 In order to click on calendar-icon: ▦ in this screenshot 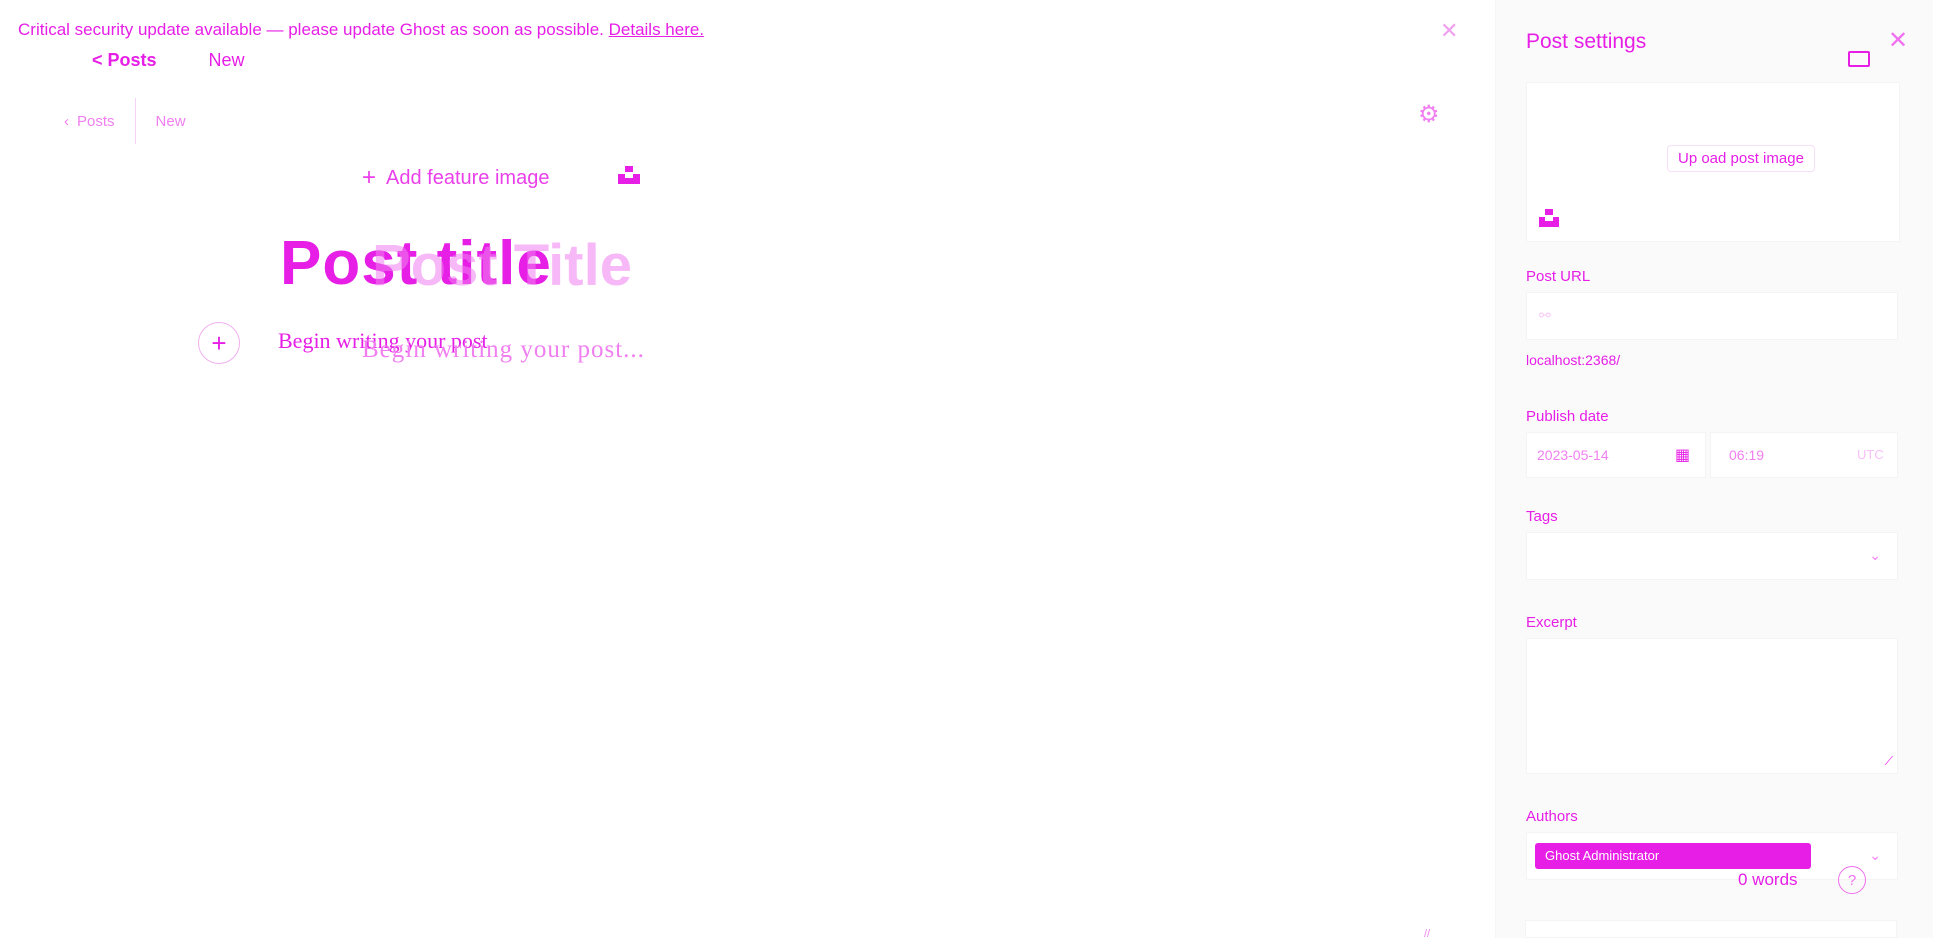, I will do `click(1683, 455)`.